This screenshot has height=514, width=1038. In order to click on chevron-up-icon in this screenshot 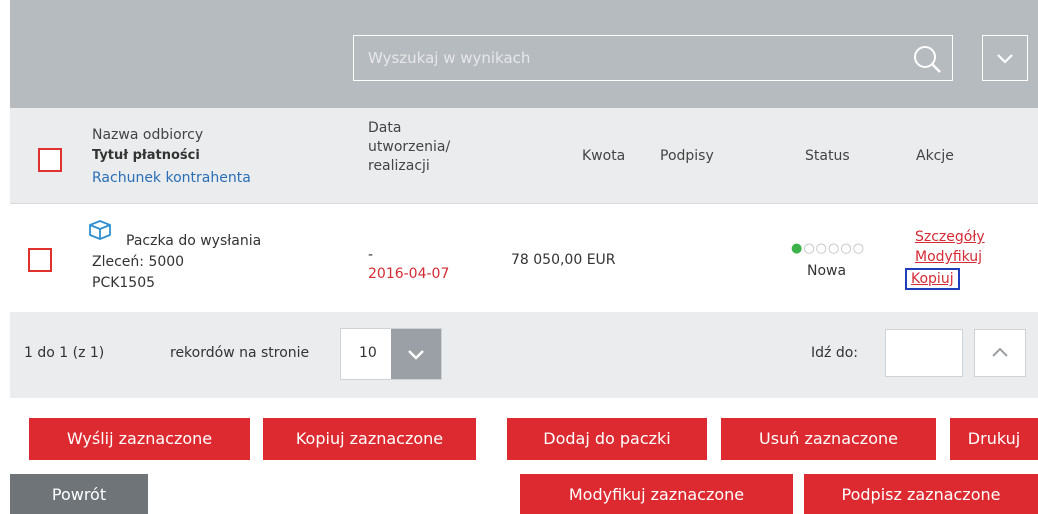, I will do `click(1000, 352)`.